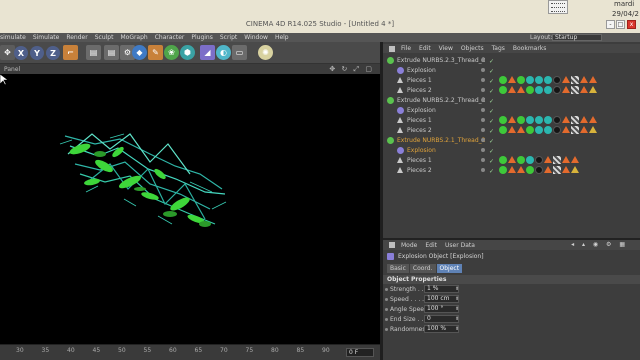  I want to click on tab-object: Object, so click(449, 268).